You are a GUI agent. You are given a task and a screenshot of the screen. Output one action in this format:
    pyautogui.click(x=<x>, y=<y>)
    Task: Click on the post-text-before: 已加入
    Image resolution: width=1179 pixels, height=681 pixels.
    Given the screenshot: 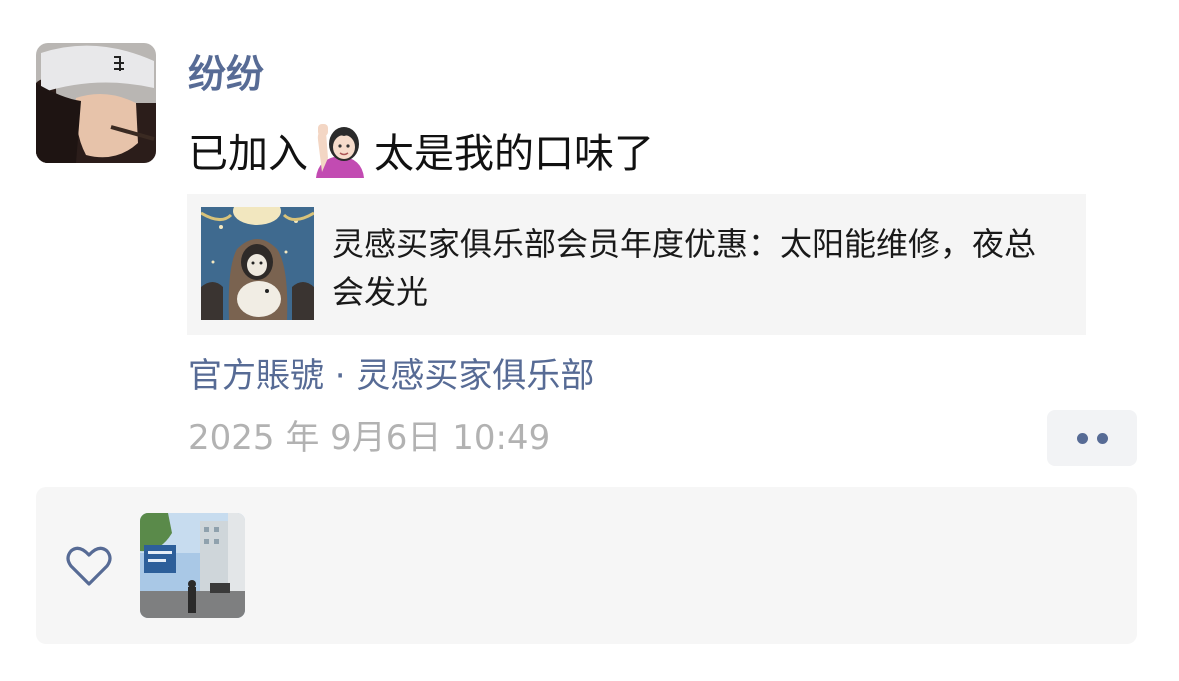 What is the action you would take?
    pyautogui.click(x=248, y=154)
    